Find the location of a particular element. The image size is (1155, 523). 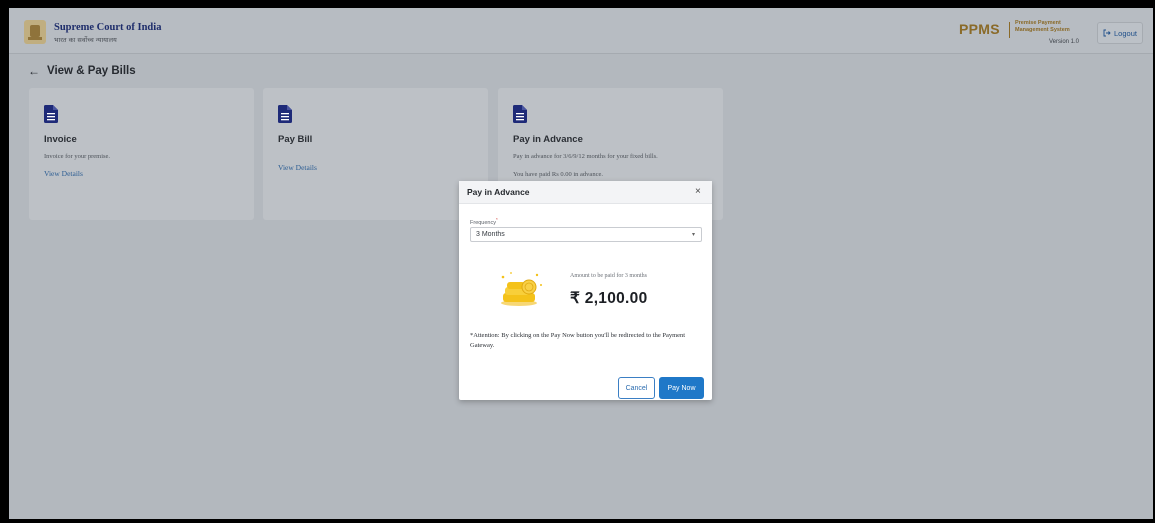

coins-icon is located at coordinates (521, 289).